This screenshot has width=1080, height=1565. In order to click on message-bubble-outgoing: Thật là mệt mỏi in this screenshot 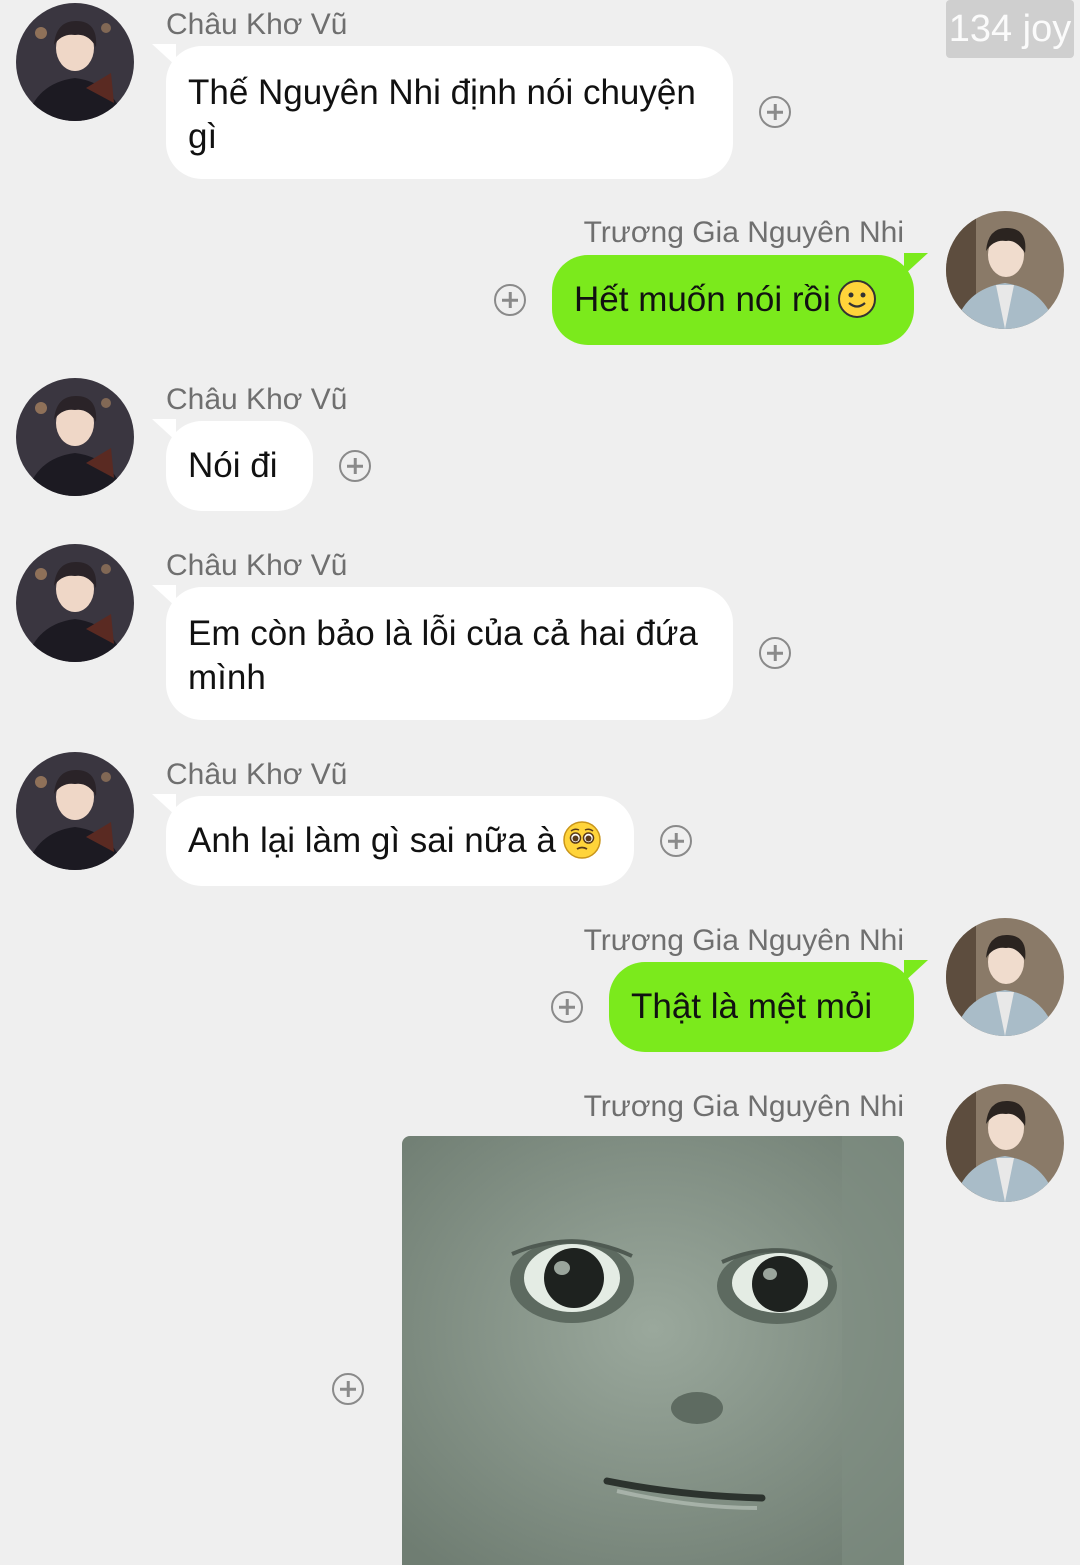, I will do `click(768, 1006)`.